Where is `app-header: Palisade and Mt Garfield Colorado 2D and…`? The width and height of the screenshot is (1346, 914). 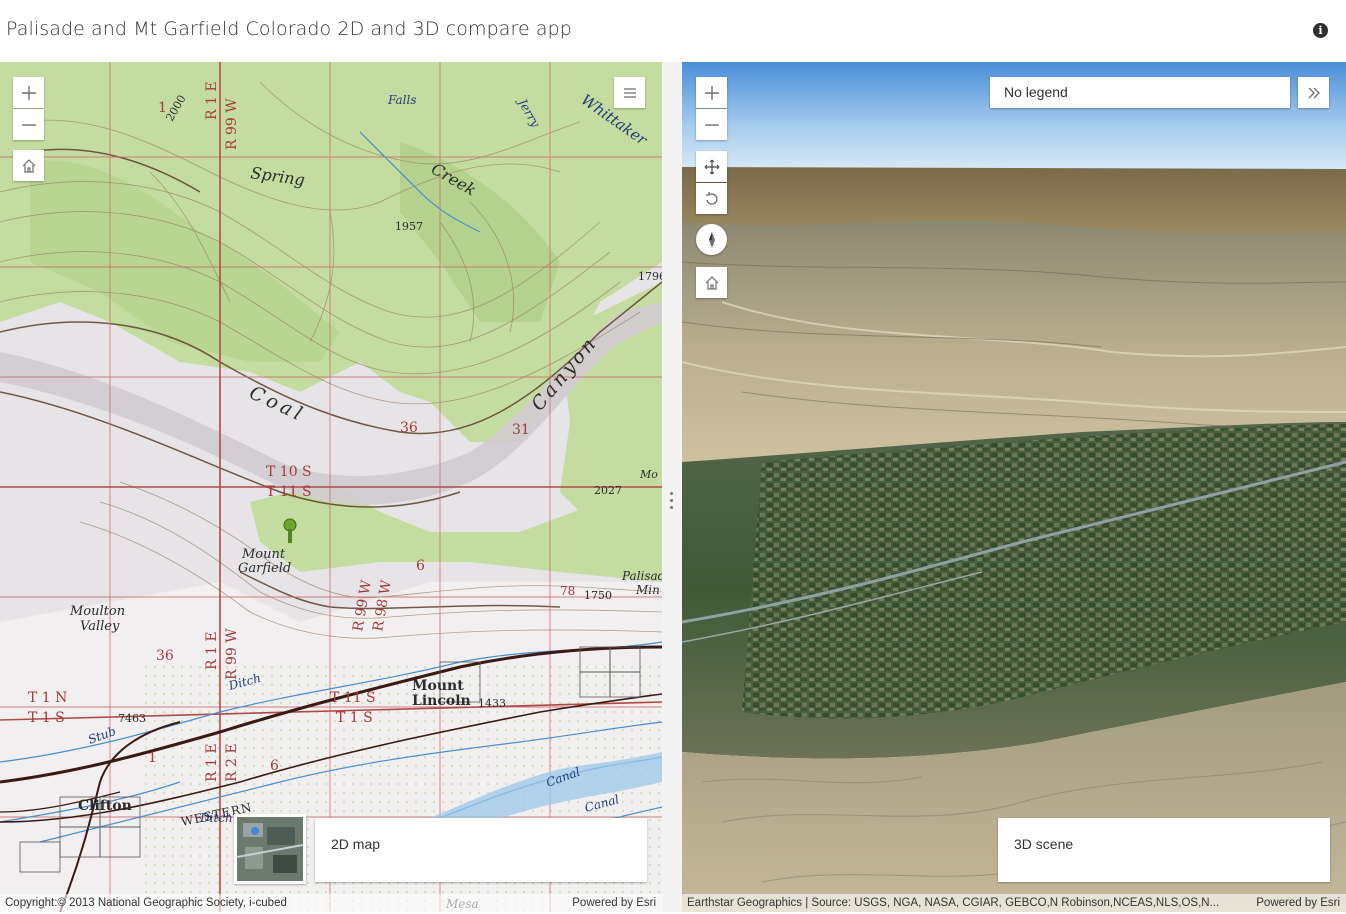 app-header: Palisade and Mt Garfield Colorado 2D and… is located at coordinates (673, 31).